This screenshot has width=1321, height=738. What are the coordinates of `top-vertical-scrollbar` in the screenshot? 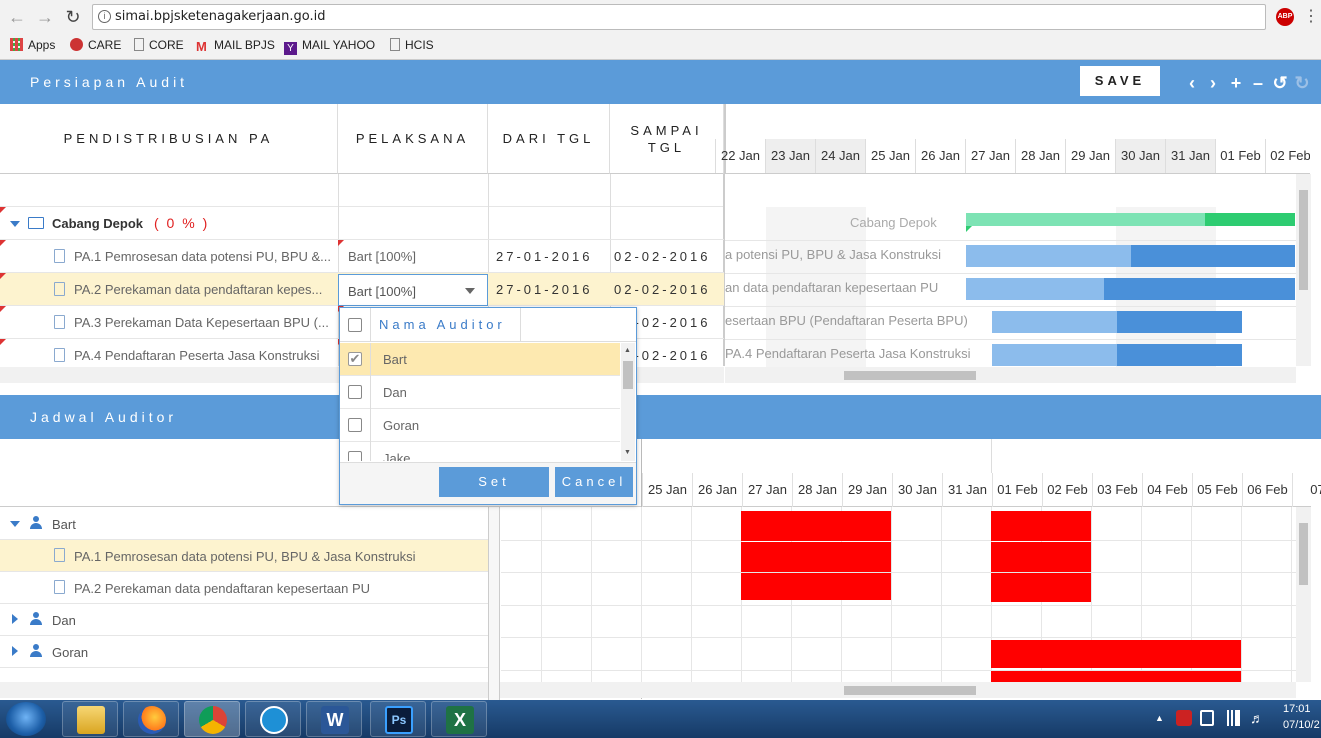 It's located at (1303, 270).